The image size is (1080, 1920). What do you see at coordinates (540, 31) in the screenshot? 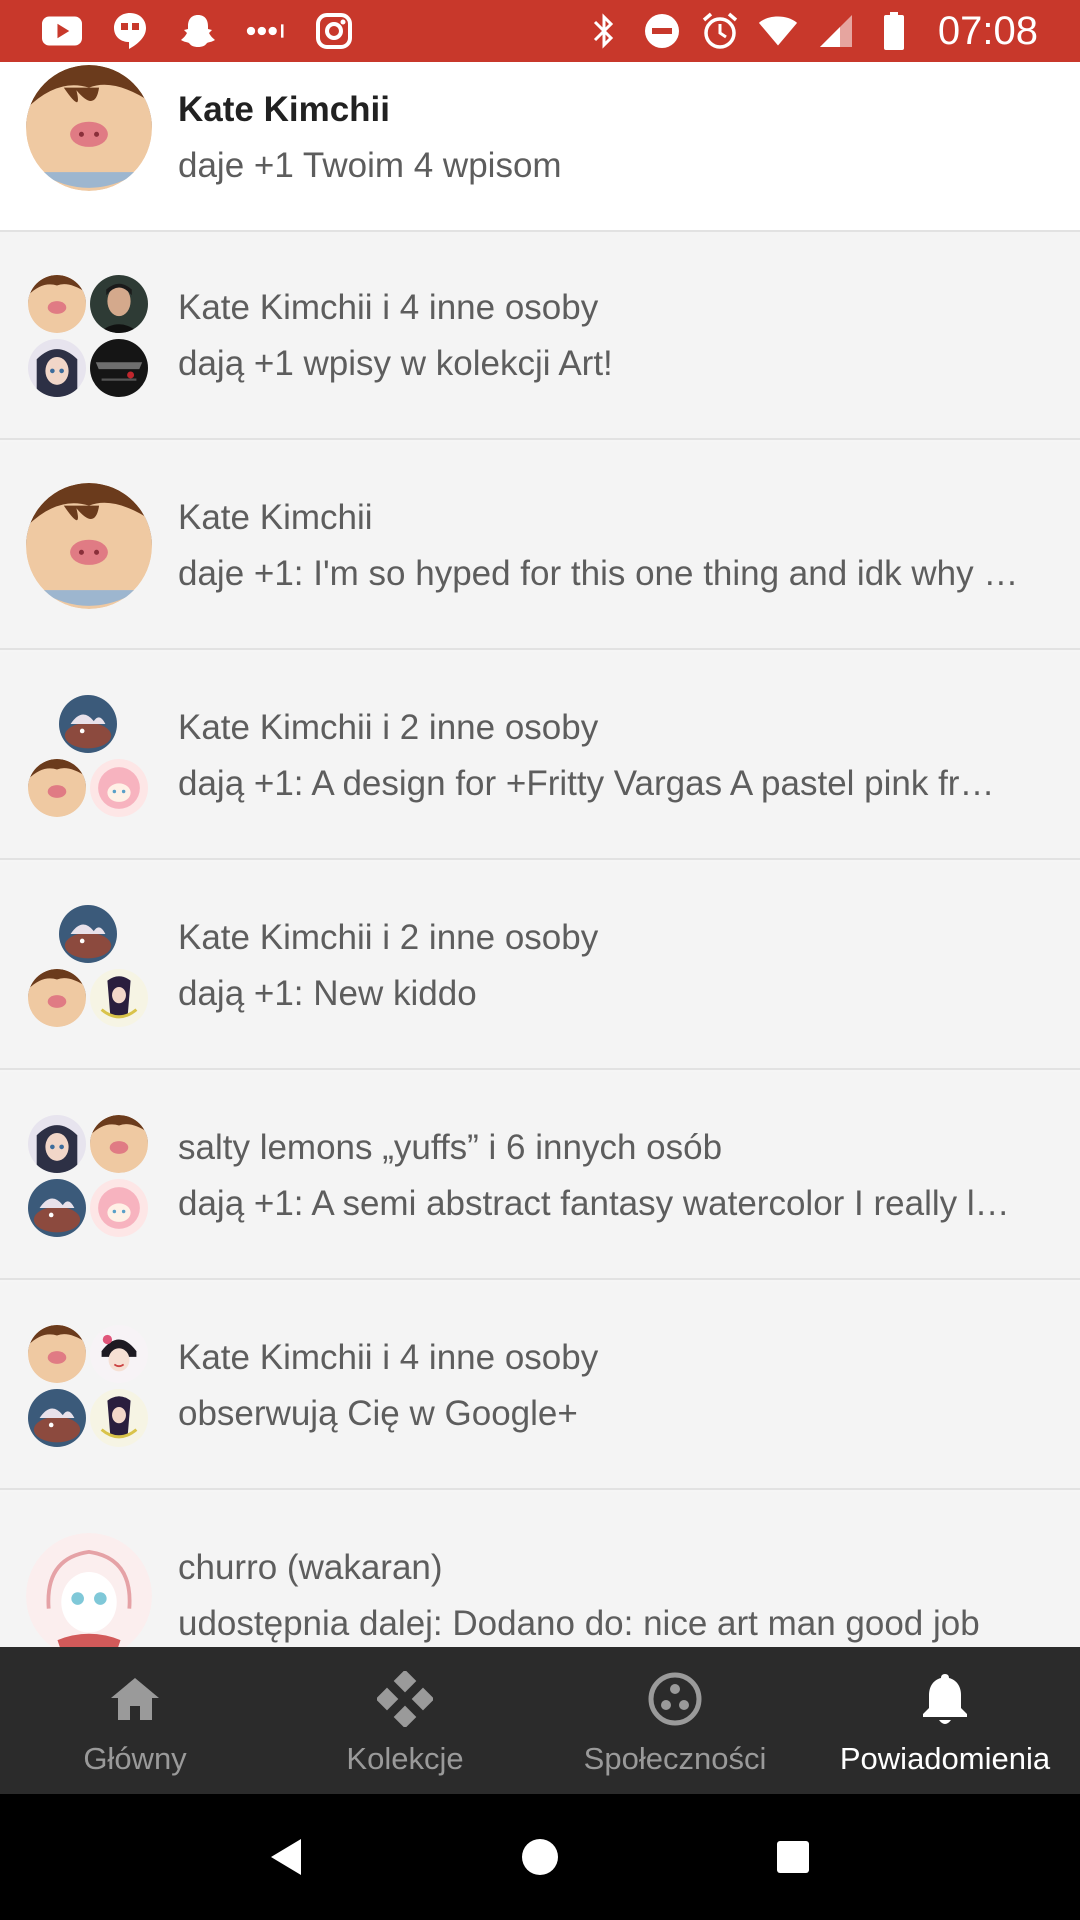
I see `status-bar: 07:08` at bounding box center [540, 31].